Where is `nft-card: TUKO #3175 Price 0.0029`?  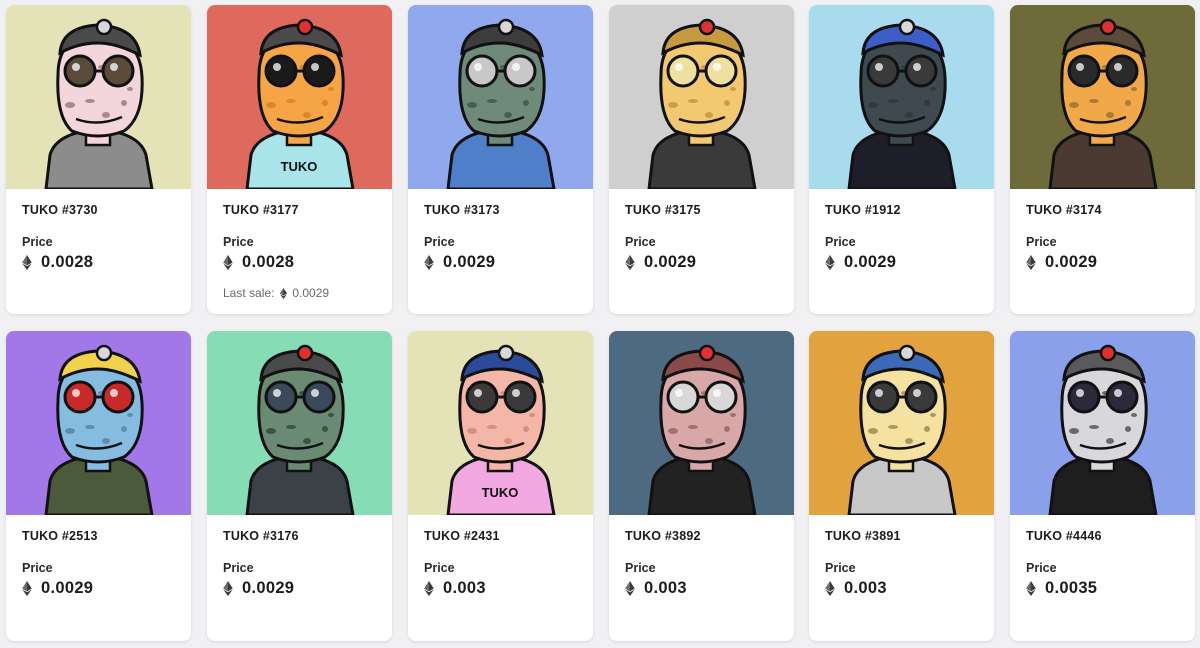
nft-card: TUKO #3175 Price 0.0029 is located at coordinates (701, 159).